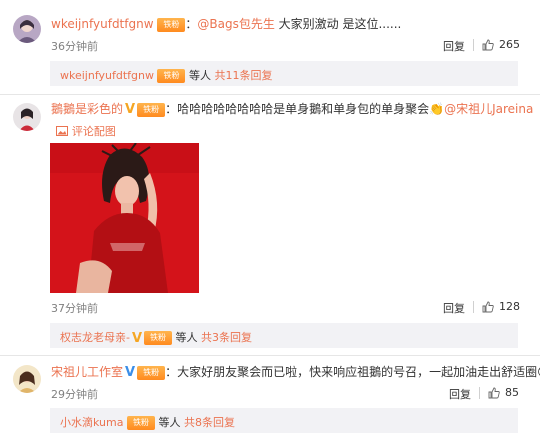  I want to click on reply-user-link: 权志龙老母亲-, so click(95, 337).